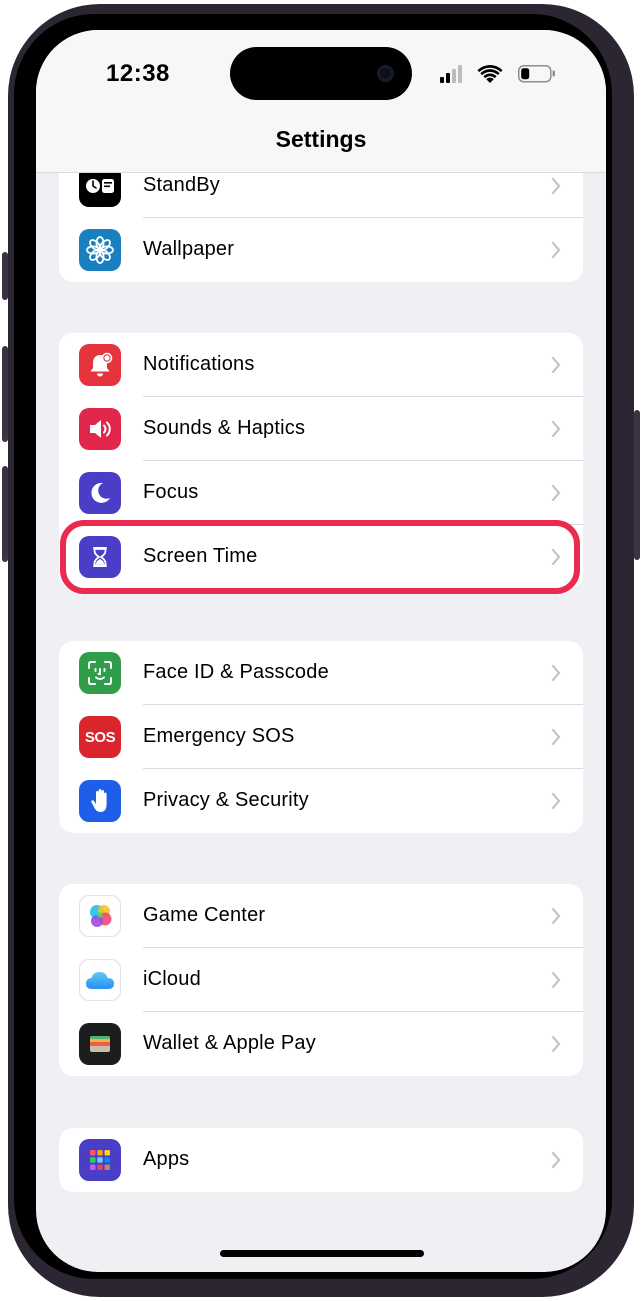 The height and width of the screenshot is (1301, 642). Describe the element at coordinates (321, 1044) in the screenshot. I see `settings-row-wallet: Wallet & Apple Pay` at that location.